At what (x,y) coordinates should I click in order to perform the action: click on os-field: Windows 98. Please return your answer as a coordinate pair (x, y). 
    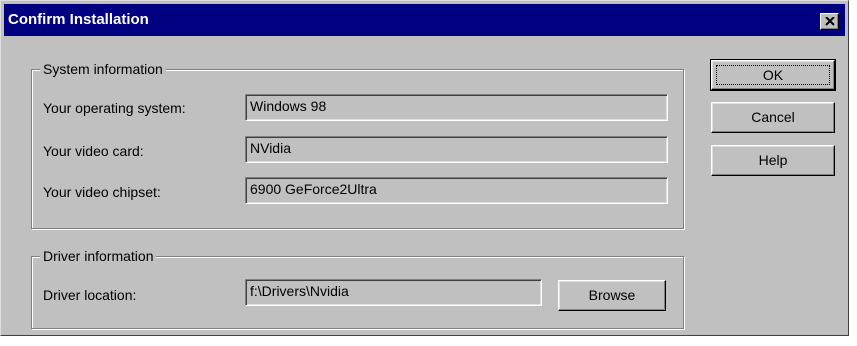
    Looking at the image, I should click on (456, 107).